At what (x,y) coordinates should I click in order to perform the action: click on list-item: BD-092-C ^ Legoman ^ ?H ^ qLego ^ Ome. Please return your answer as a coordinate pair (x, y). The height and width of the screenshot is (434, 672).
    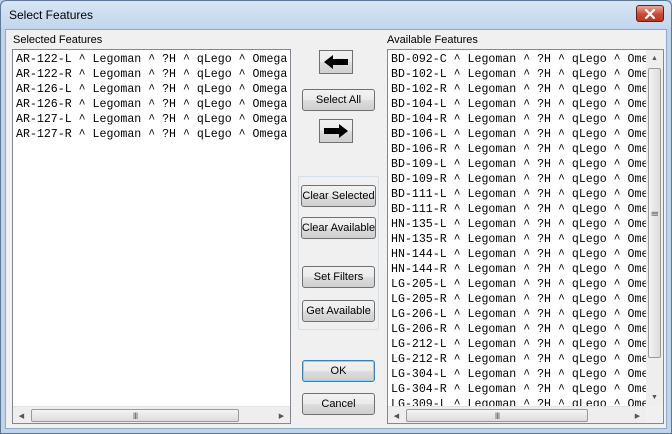
    Looking at the image, I should click on (518, 59).